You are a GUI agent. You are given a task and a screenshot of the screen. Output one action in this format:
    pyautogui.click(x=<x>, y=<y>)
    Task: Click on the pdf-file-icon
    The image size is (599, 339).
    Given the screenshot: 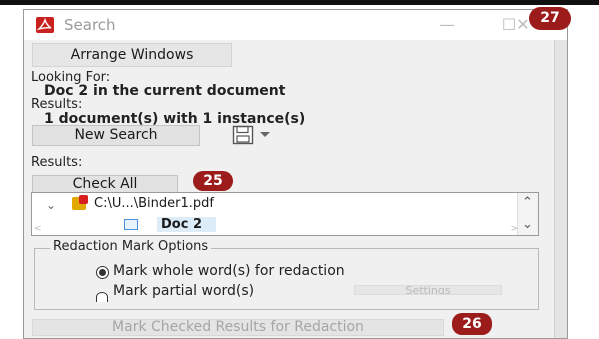 What is the action you would take?
    pyautogui.click(x=80, y=202)
    